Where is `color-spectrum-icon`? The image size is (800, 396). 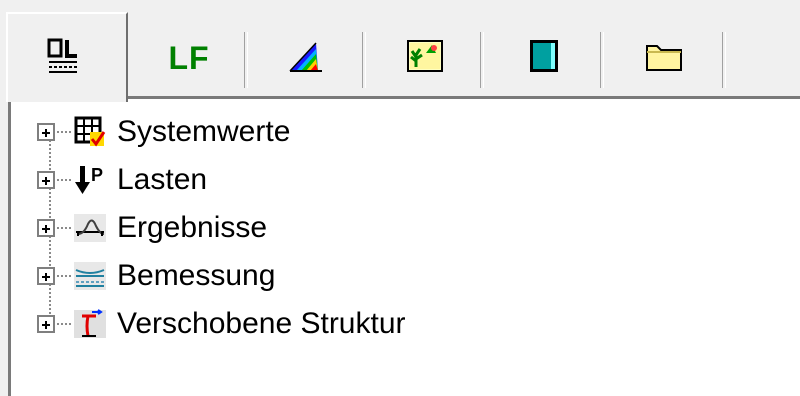
color-spectrum-icon is located at coordinates (307, 58).